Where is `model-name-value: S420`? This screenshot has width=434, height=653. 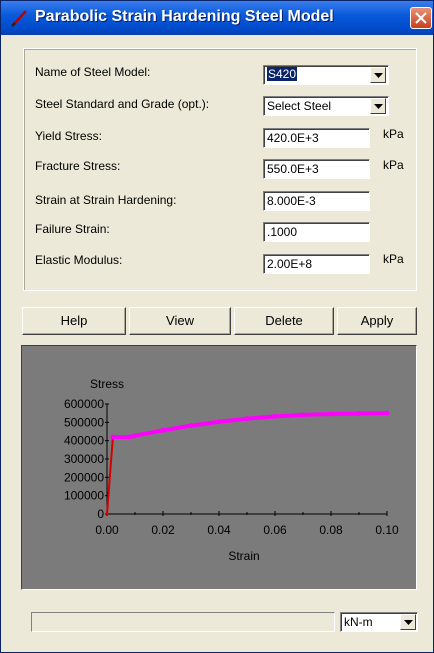
model-name-value: S420 is located at coordinates (282, 74).